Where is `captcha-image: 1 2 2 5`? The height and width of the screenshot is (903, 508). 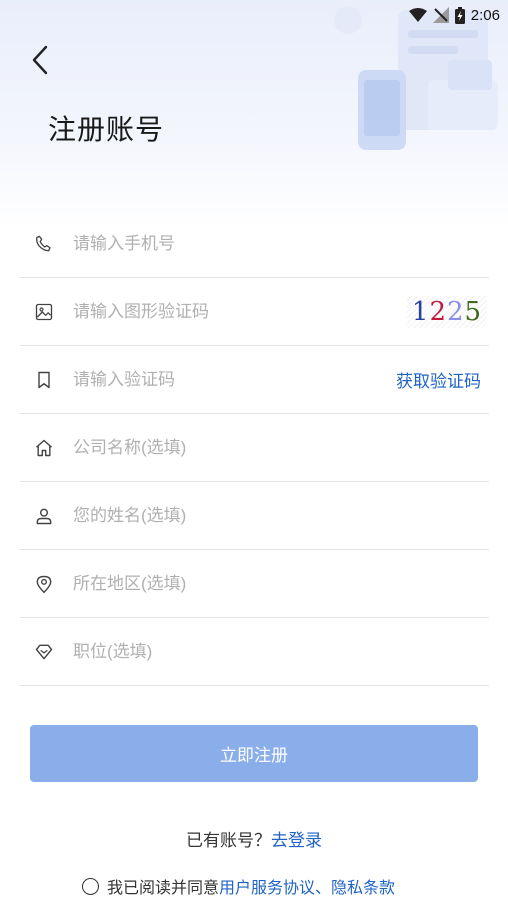
captcha-image: 1 2 2 5 is located at coordinates (447, 311).